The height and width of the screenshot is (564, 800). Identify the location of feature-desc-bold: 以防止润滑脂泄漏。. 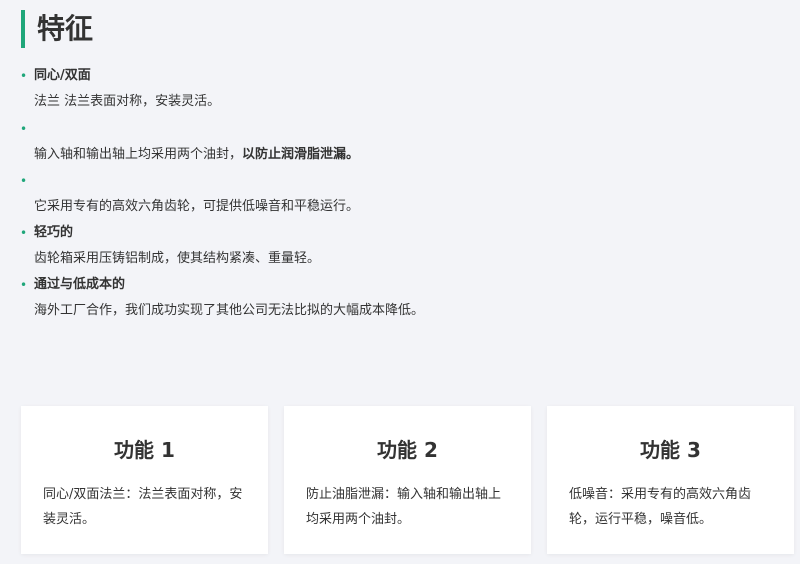
(301, 154).